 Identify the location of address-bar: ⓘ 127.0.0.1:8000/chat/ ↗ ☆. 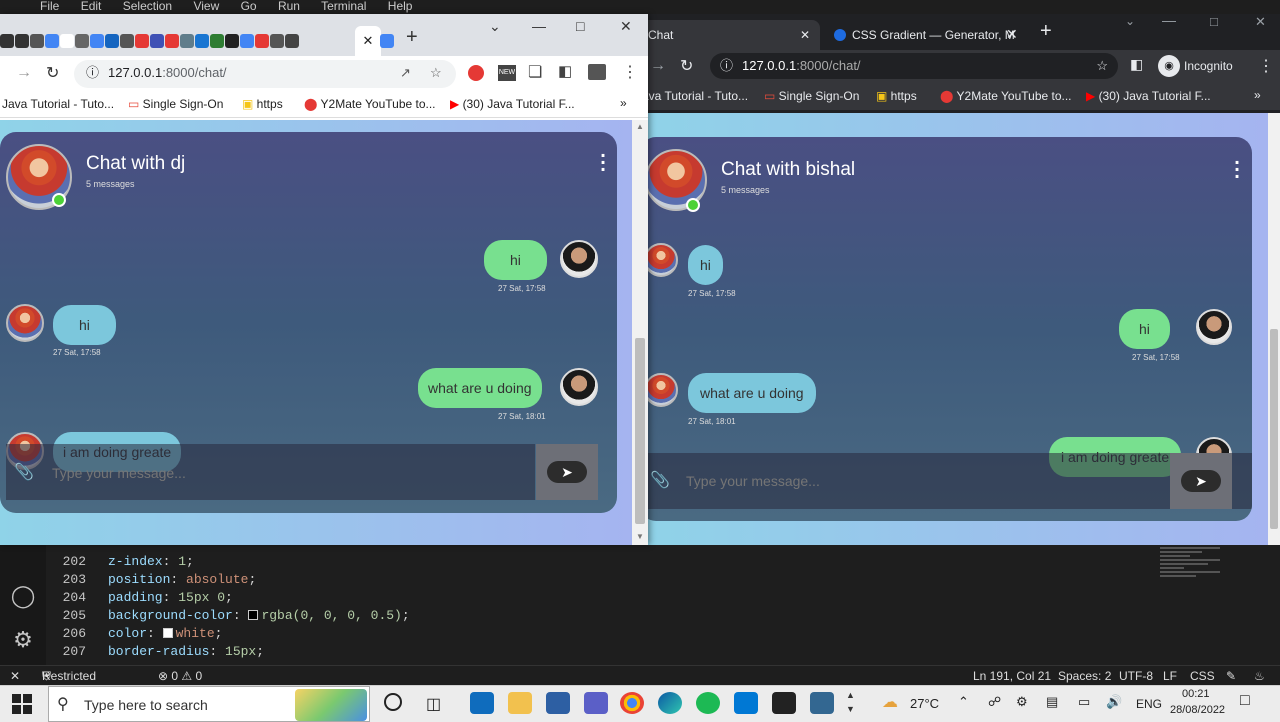
(265, 74).